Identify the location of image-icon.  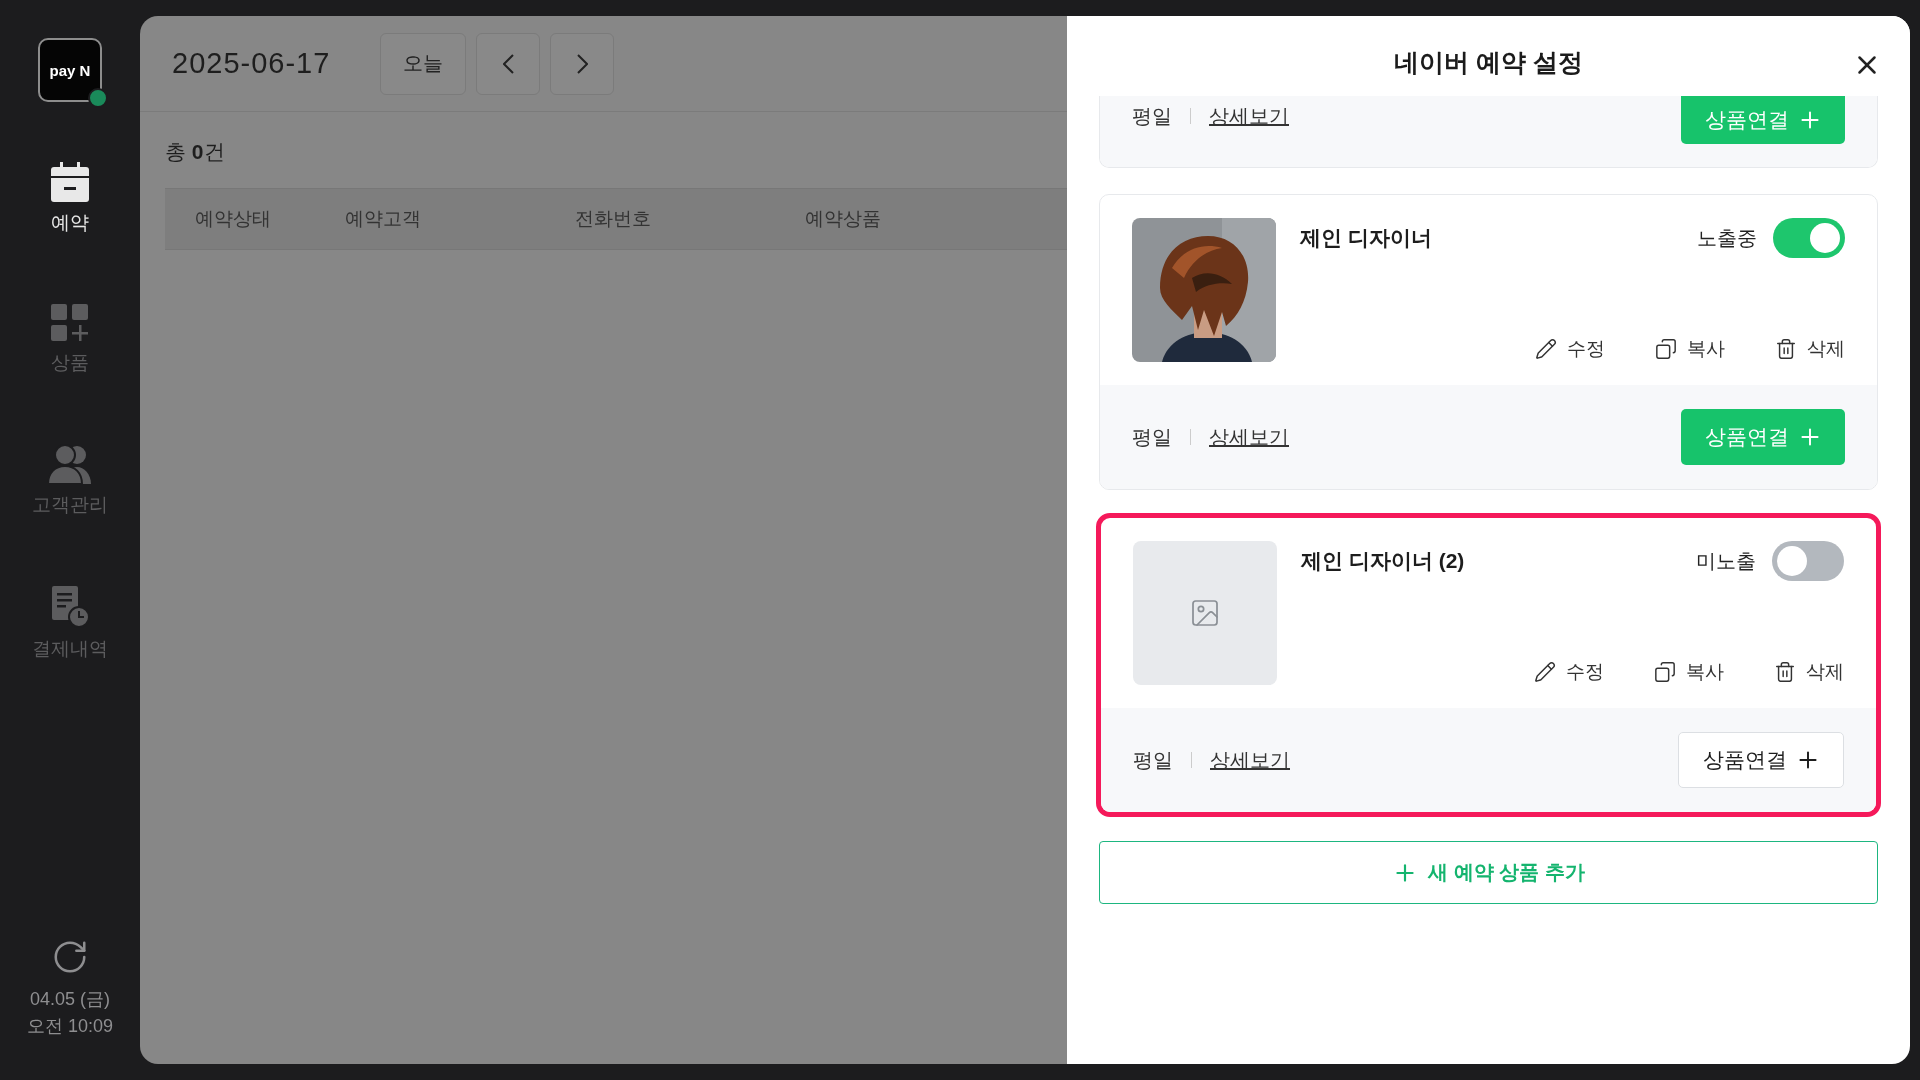
(1205, 613).